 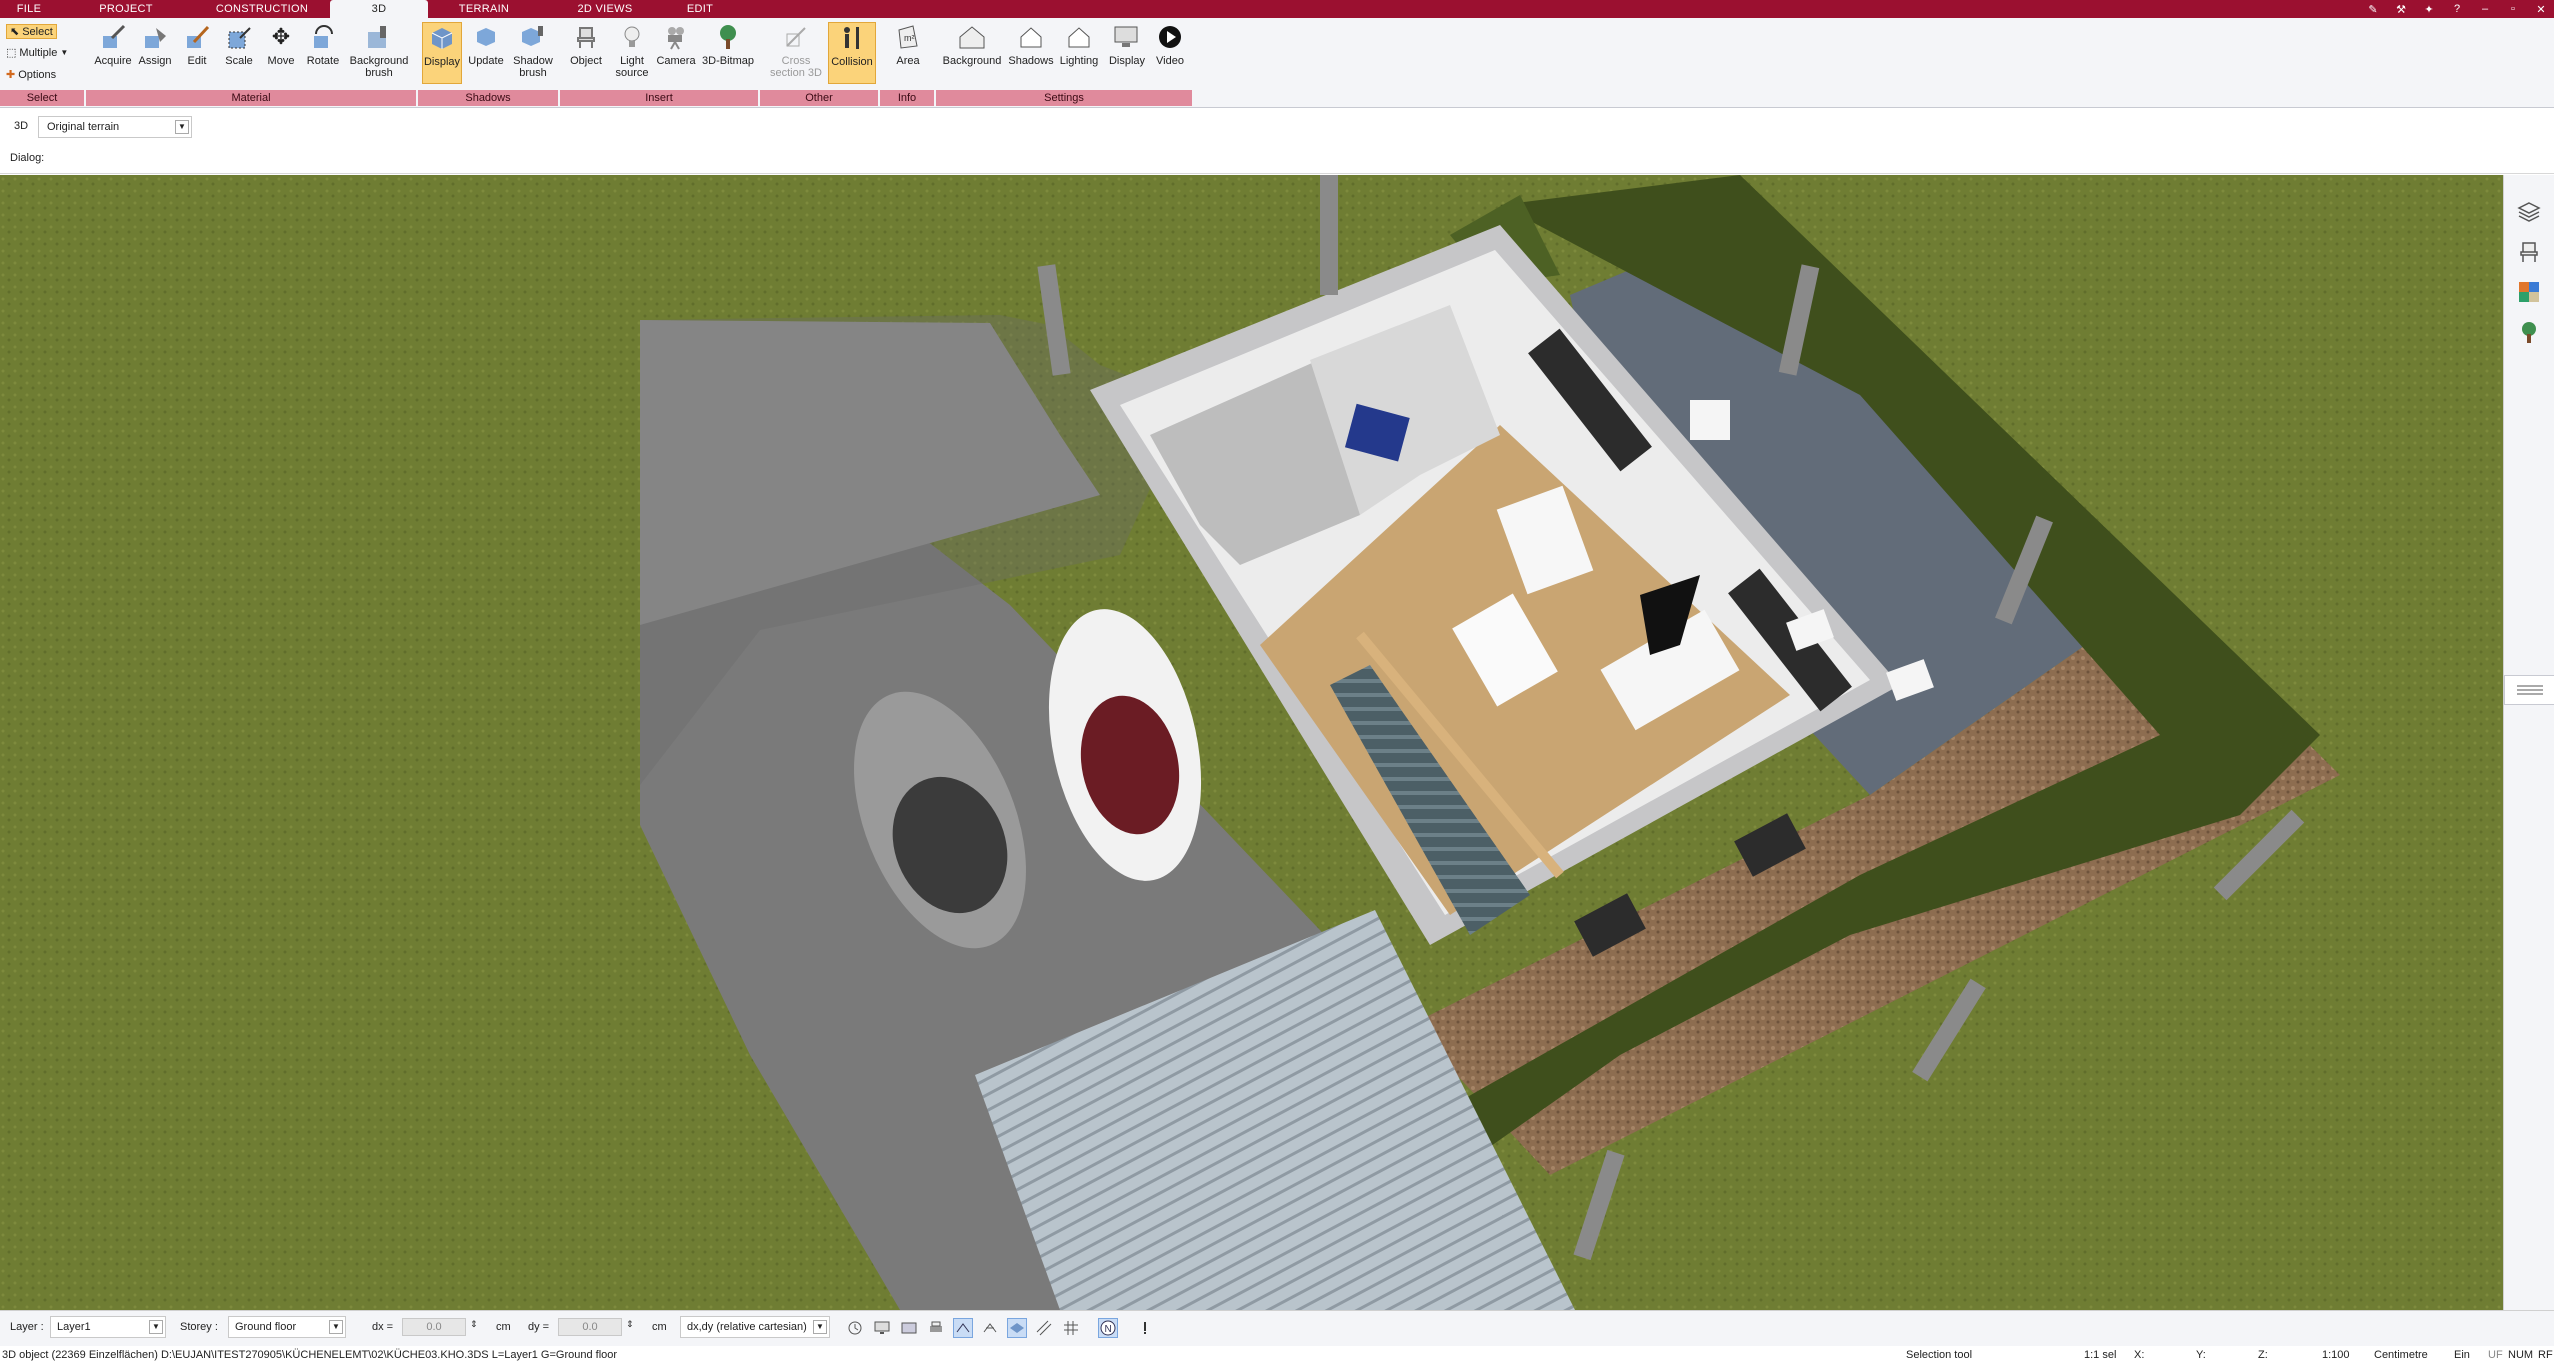 I want to click on group-label-settings: Settings, so click(x=1065, y=98).